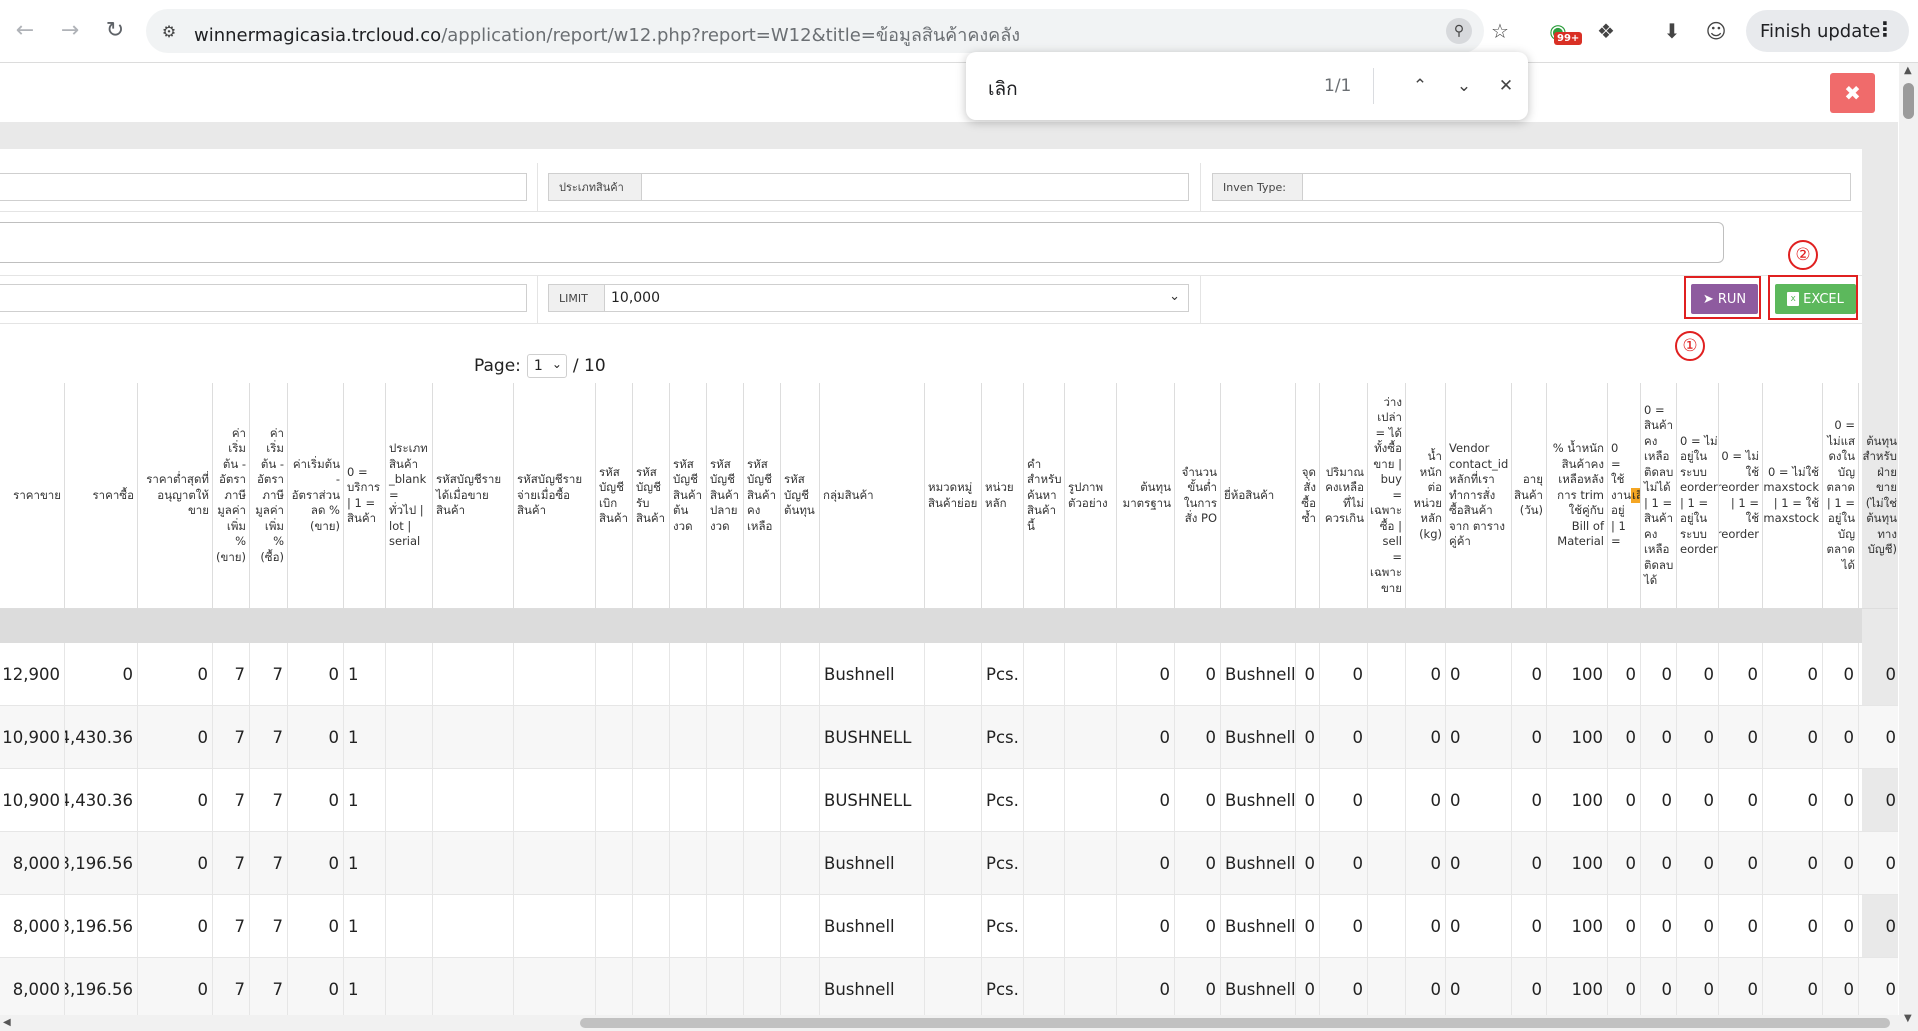  I want to click on finish-update-button: Finish update ⋮, so click(1827, 31).